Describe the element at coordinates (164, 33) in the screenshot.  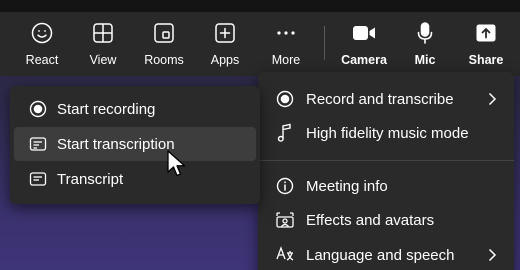
I see `rooms-icon` at that location.